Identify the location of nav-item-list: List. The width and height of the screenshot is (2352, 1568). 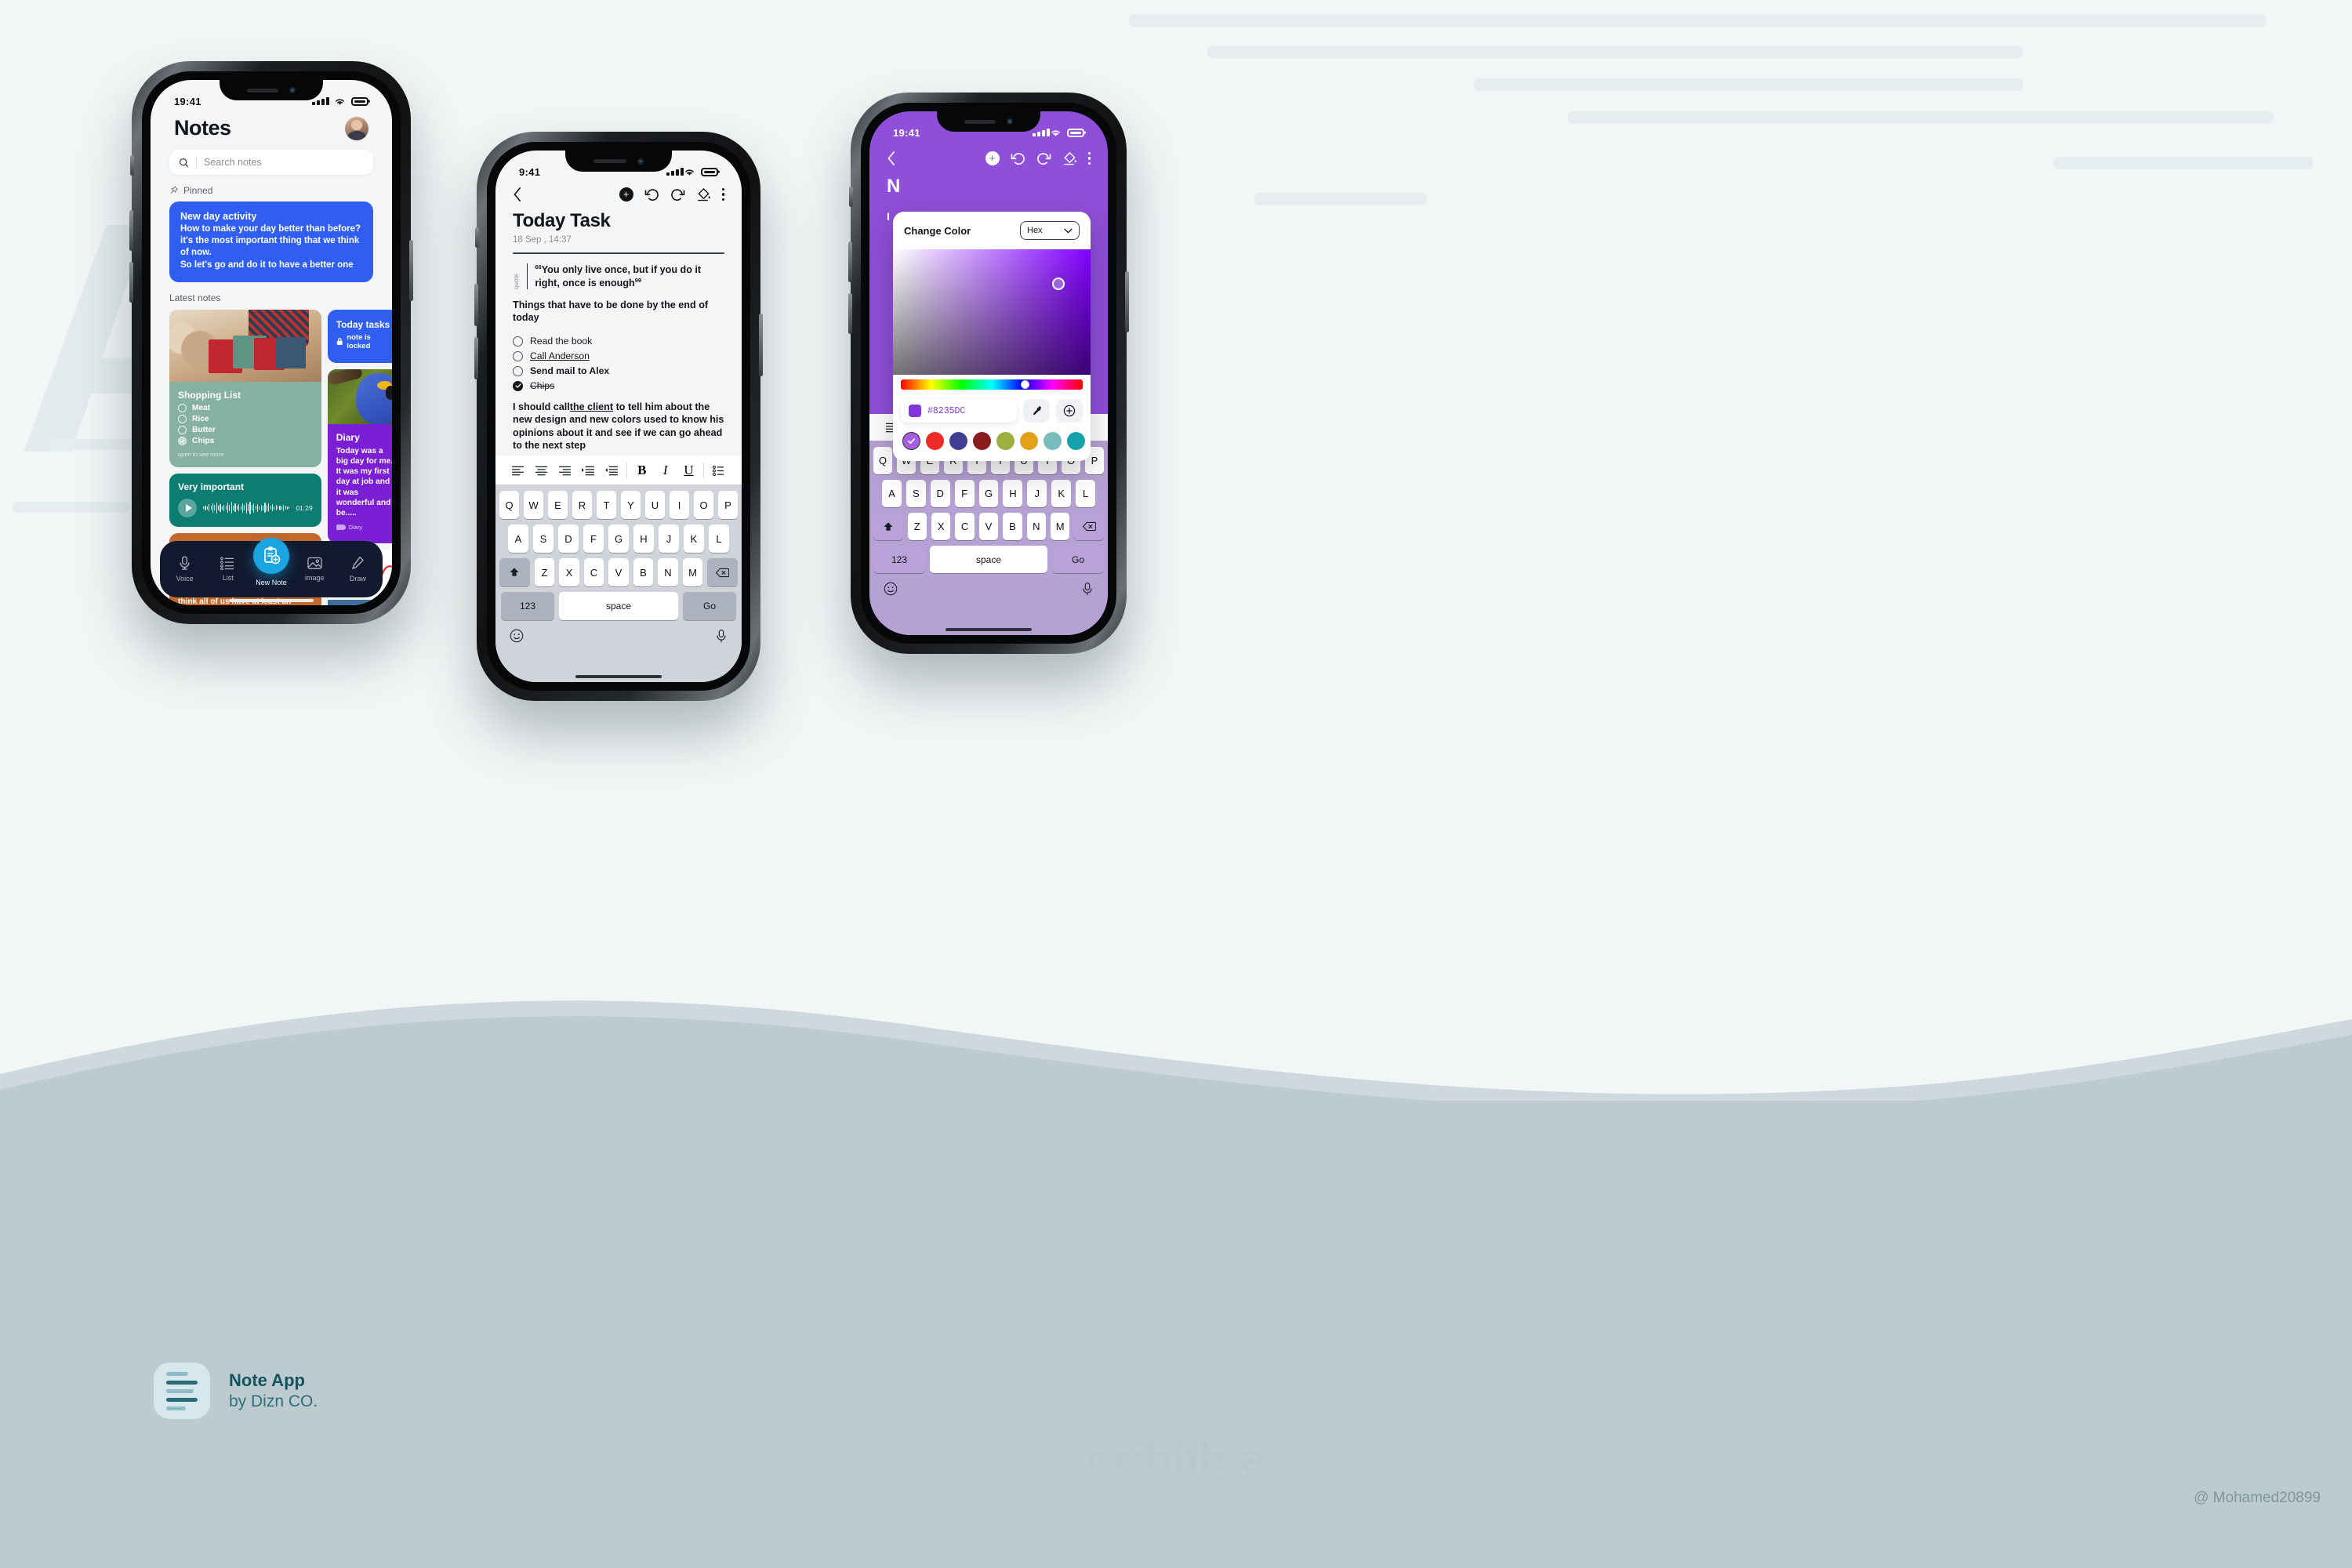
(228, 569).